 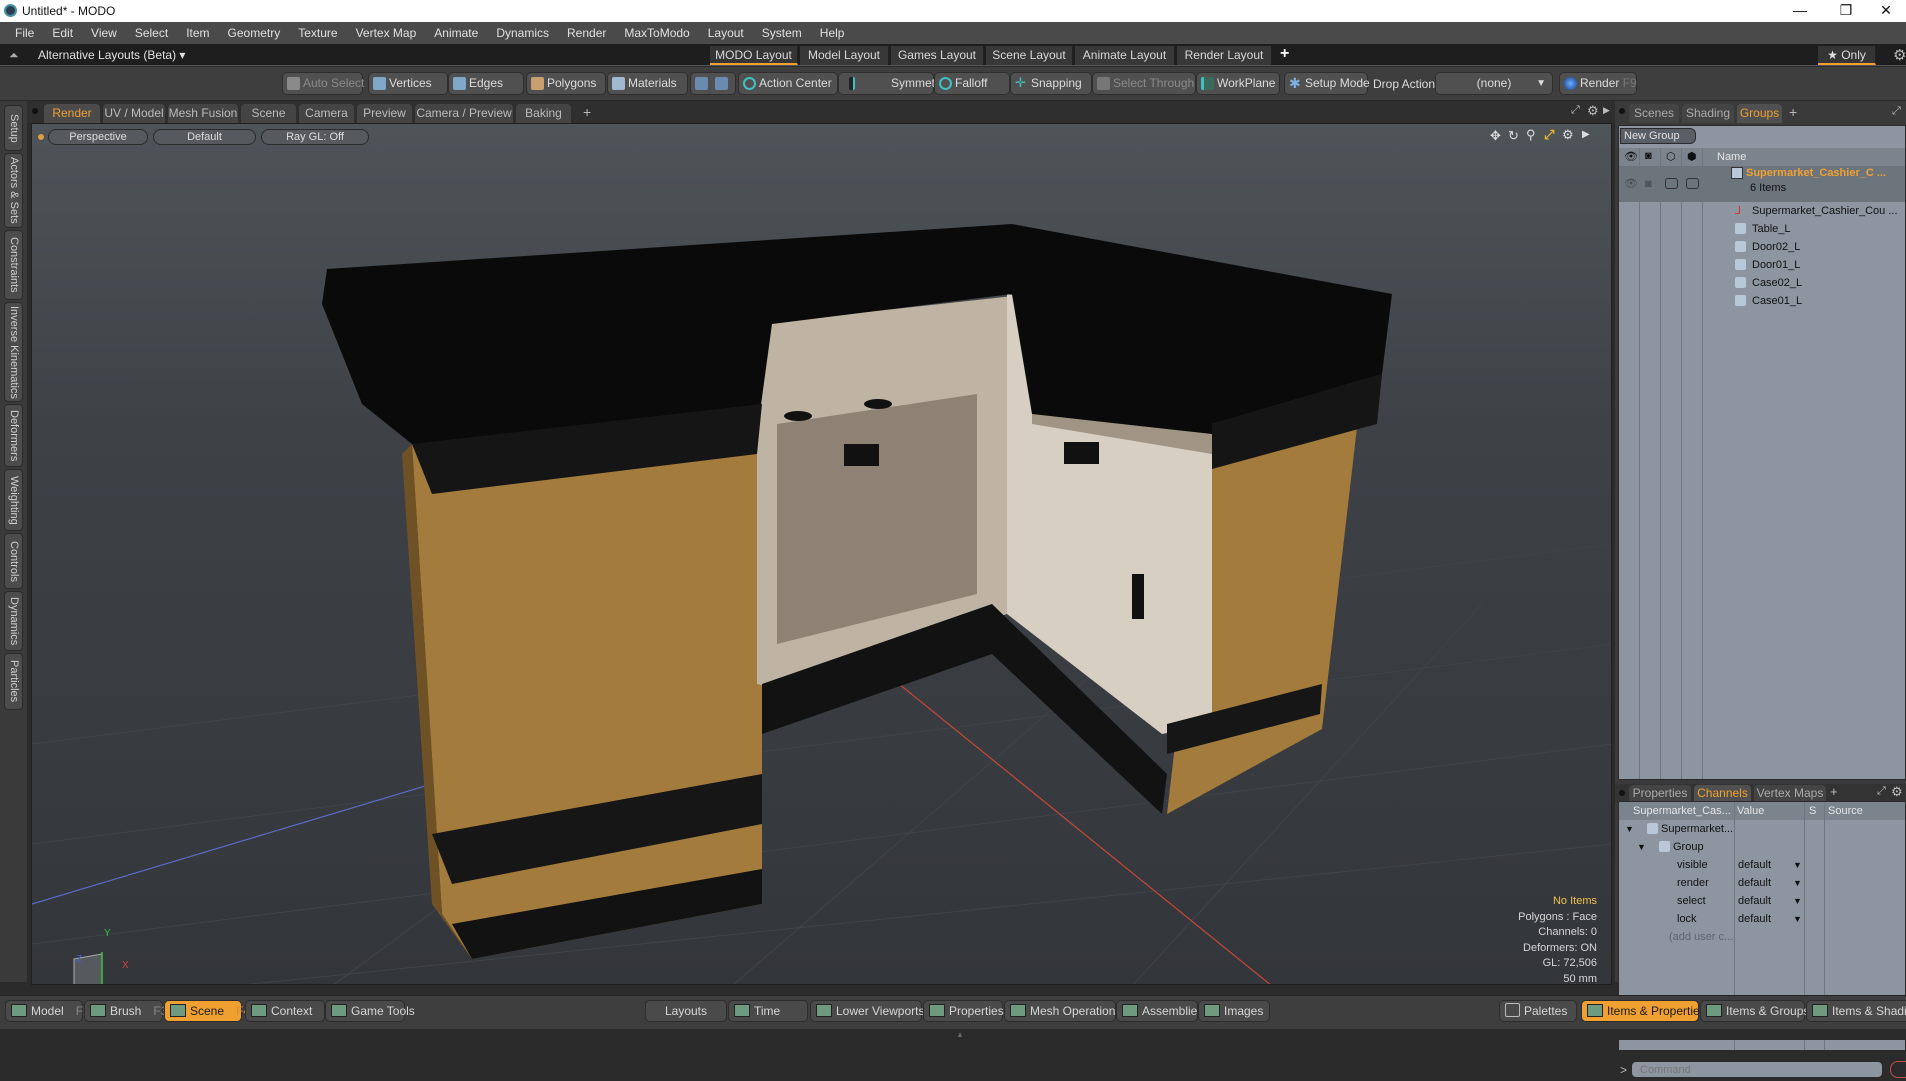 What do you see at coordinates (1606, 110) in the screenshot?
I see `arrow-right-icon: ▶` at bounding box center [1606, 110].